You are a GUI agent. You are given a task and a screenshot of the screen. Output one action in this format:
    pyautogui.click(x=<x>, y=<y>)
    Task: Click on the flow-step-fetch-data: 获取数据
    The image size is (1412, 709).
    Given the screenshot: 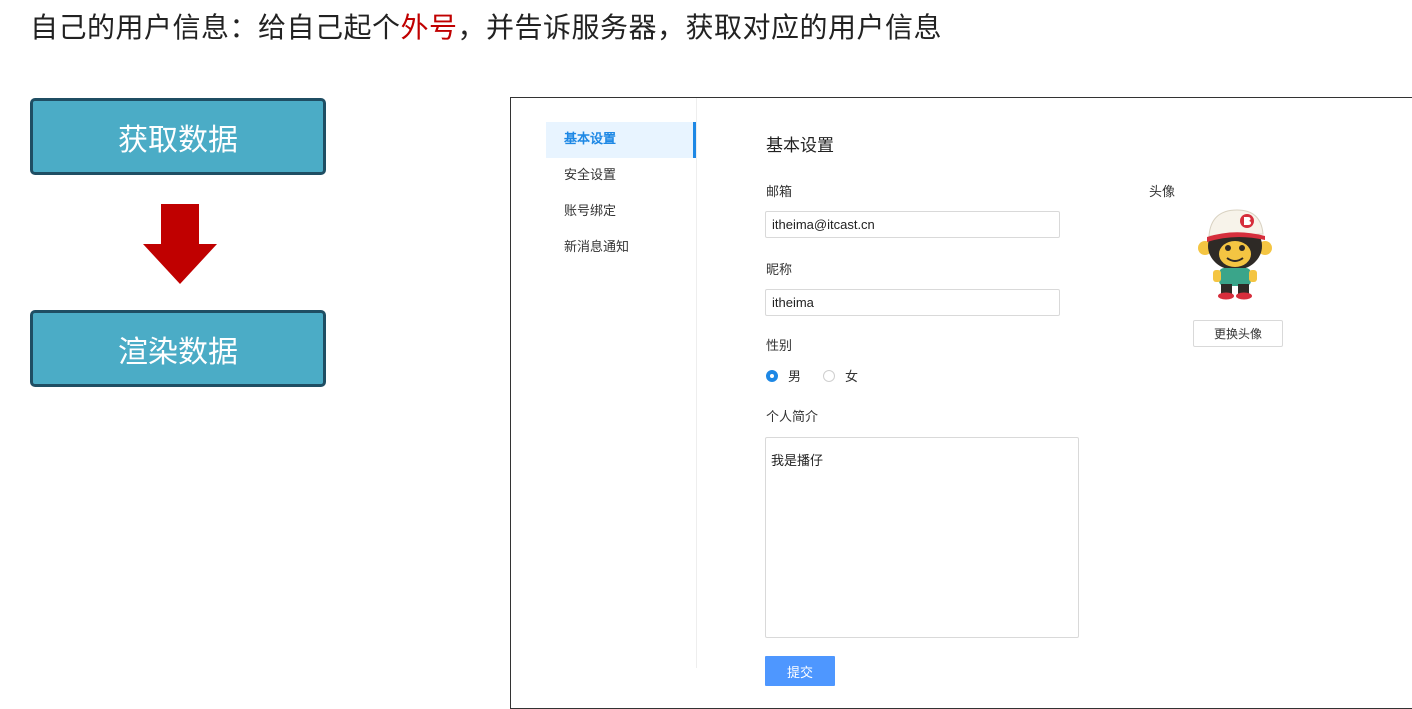 What is the action you would take?
    pyautogui.click(x=178, y=136)
    